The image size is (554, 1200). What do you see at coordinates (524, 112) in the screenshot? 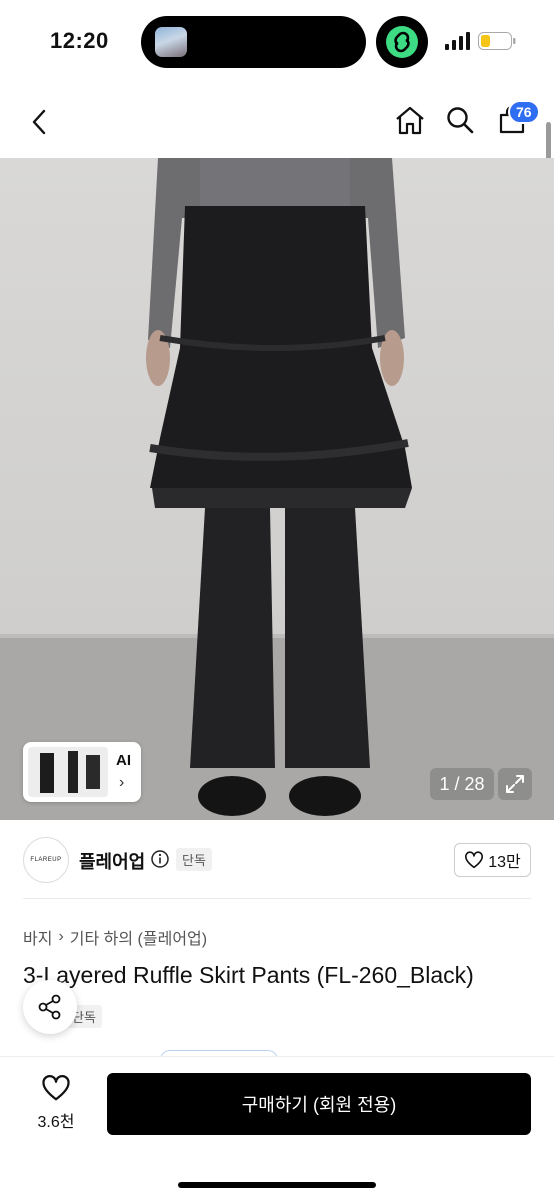
I see `cart-count-badge: 76` at bounding box center [524, 112].